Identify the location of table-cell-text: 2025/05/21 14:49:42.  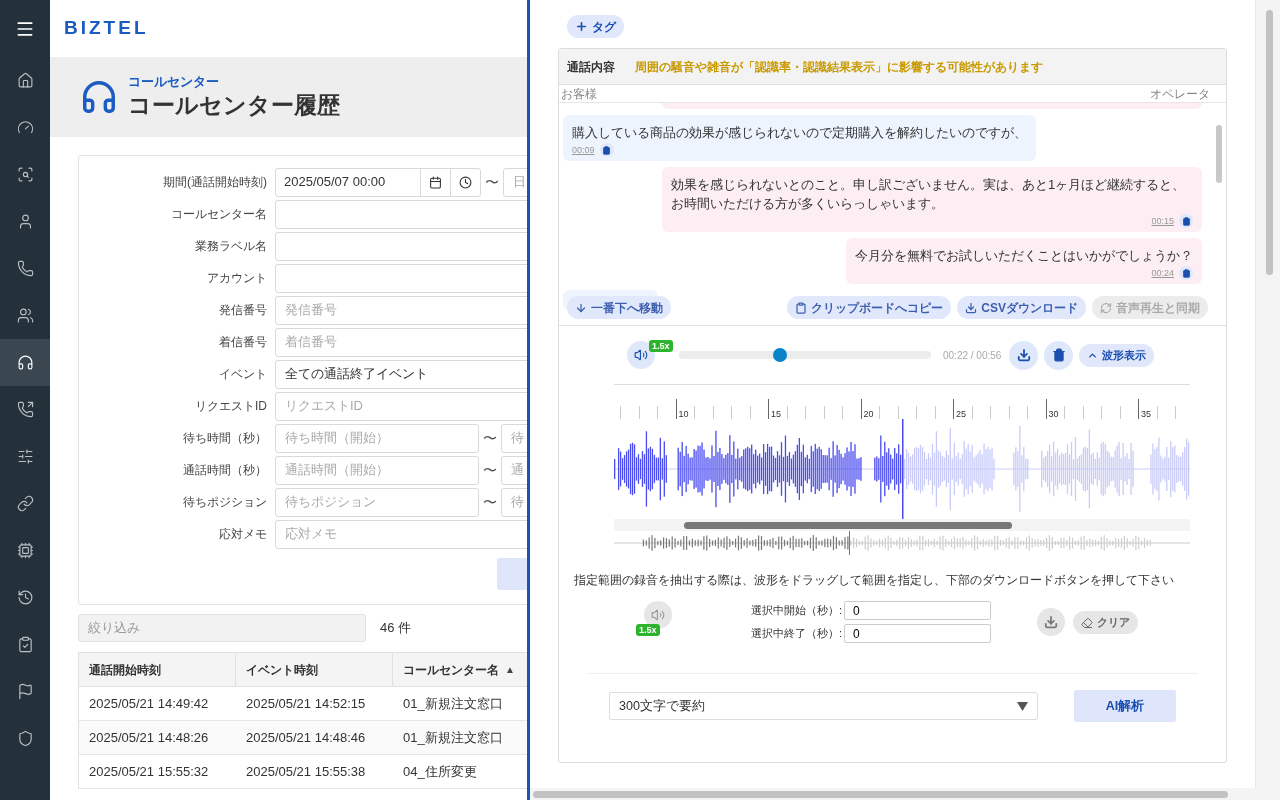
(149, 703).